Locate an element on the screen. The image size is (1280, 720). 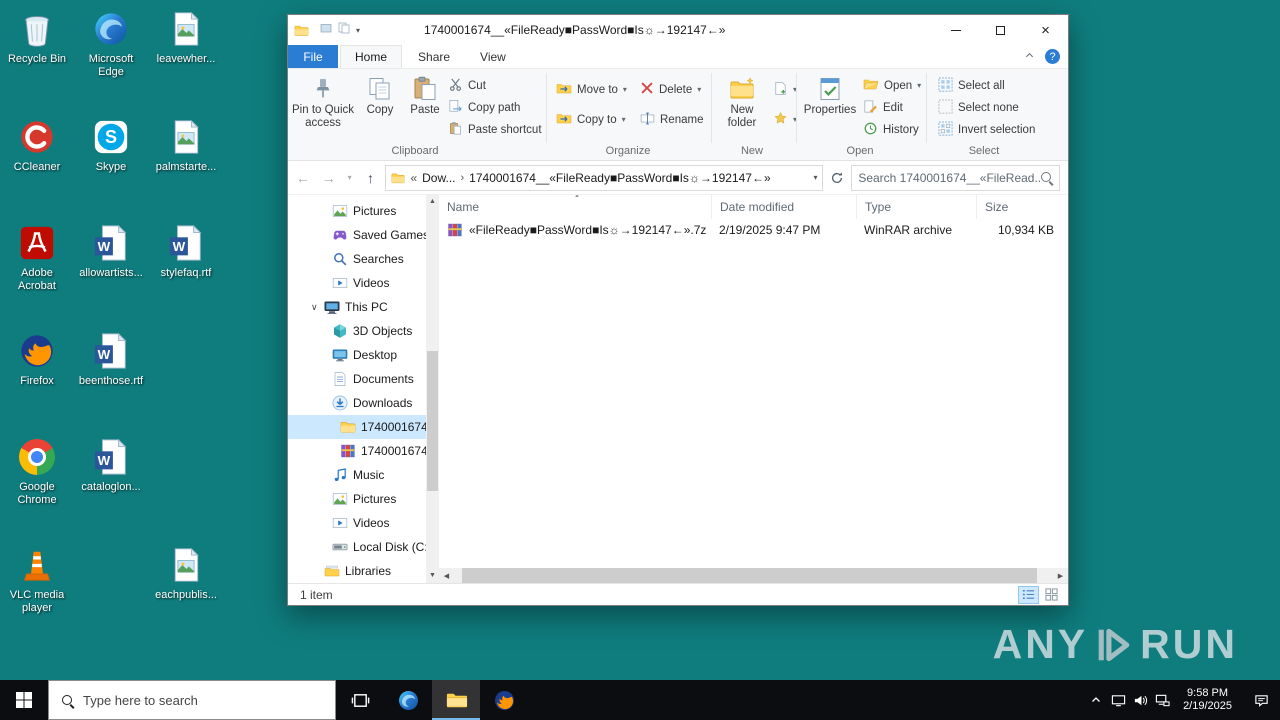
scroll-up-icon: ▲ is located at coordinates (432, 202).